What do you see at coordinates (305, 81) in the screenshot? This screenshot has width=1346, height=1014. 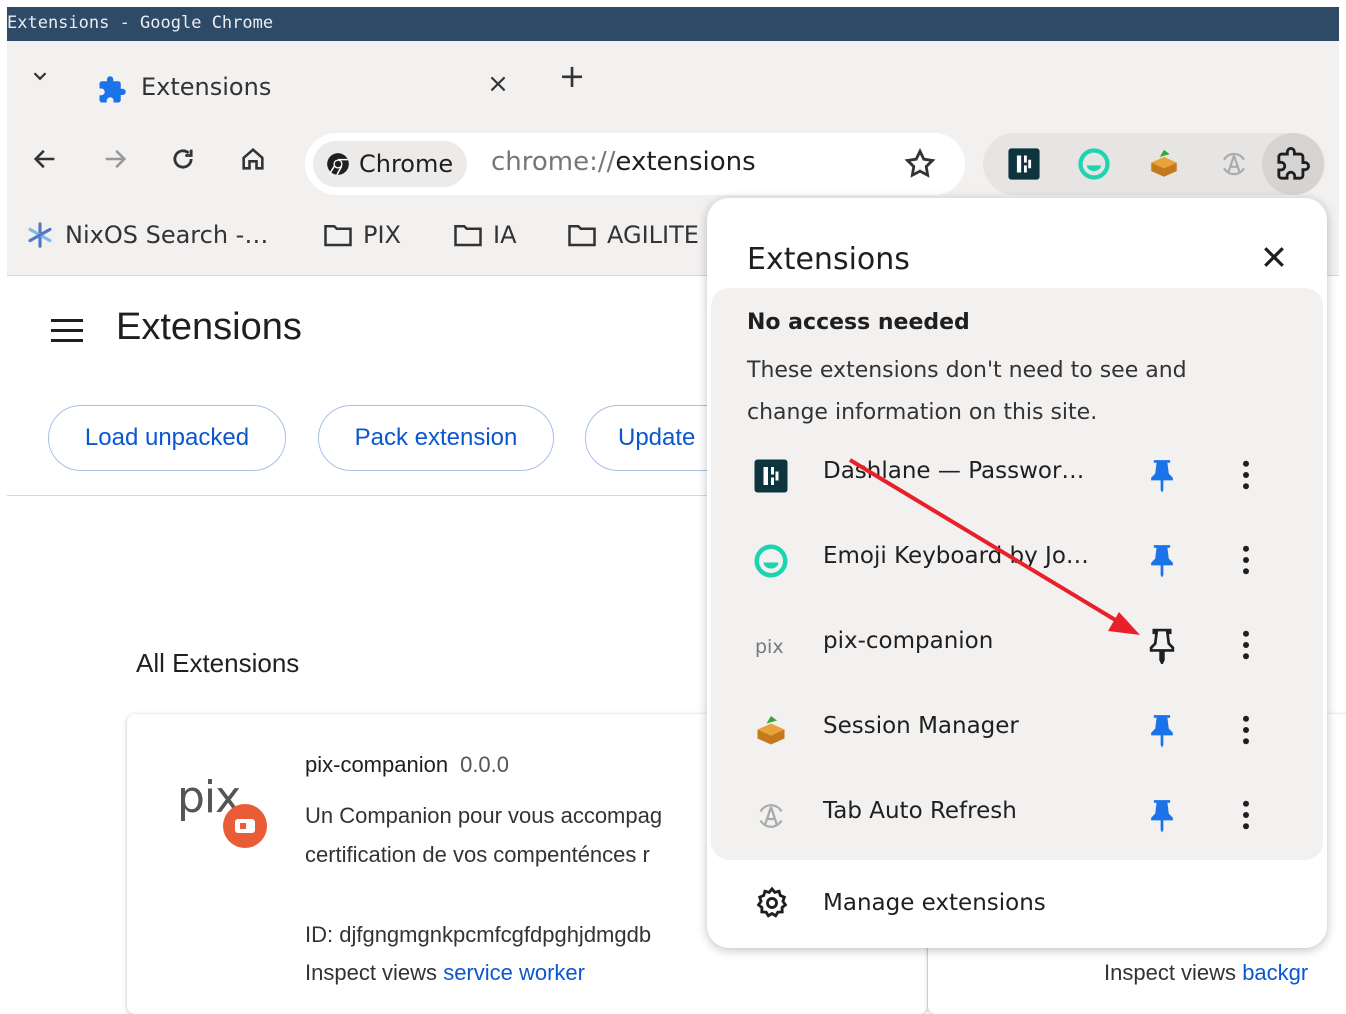 I see `tab-extensions: Extensions ×` at bounding box center [305, 81].